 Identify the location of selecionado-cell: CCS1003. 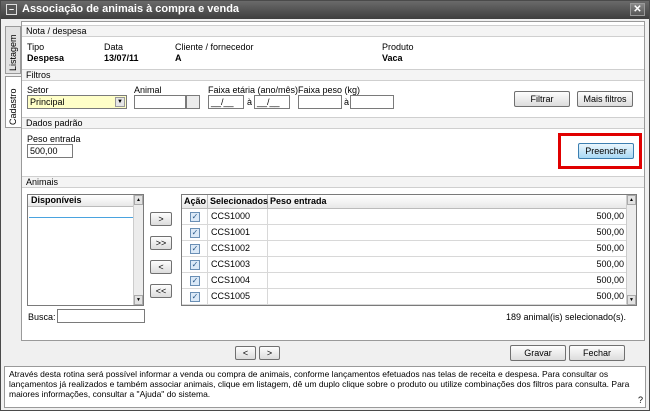
(238, 265).